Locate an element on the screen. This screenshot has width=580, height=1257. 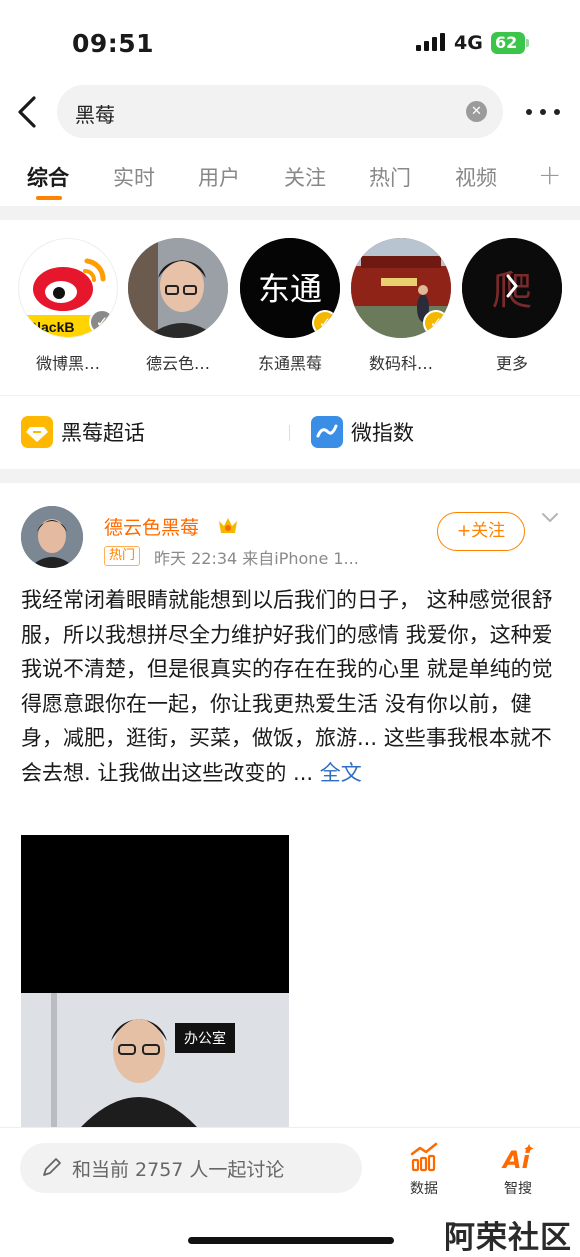
avatar: 东通 ✓ is located at coordinates (290, 288).